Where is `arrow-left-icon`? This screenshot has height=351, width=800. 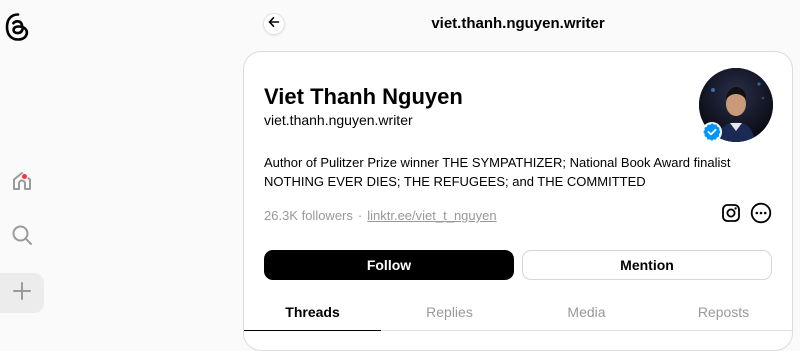 arrow-left-icon is located at coordinates (274, 24).